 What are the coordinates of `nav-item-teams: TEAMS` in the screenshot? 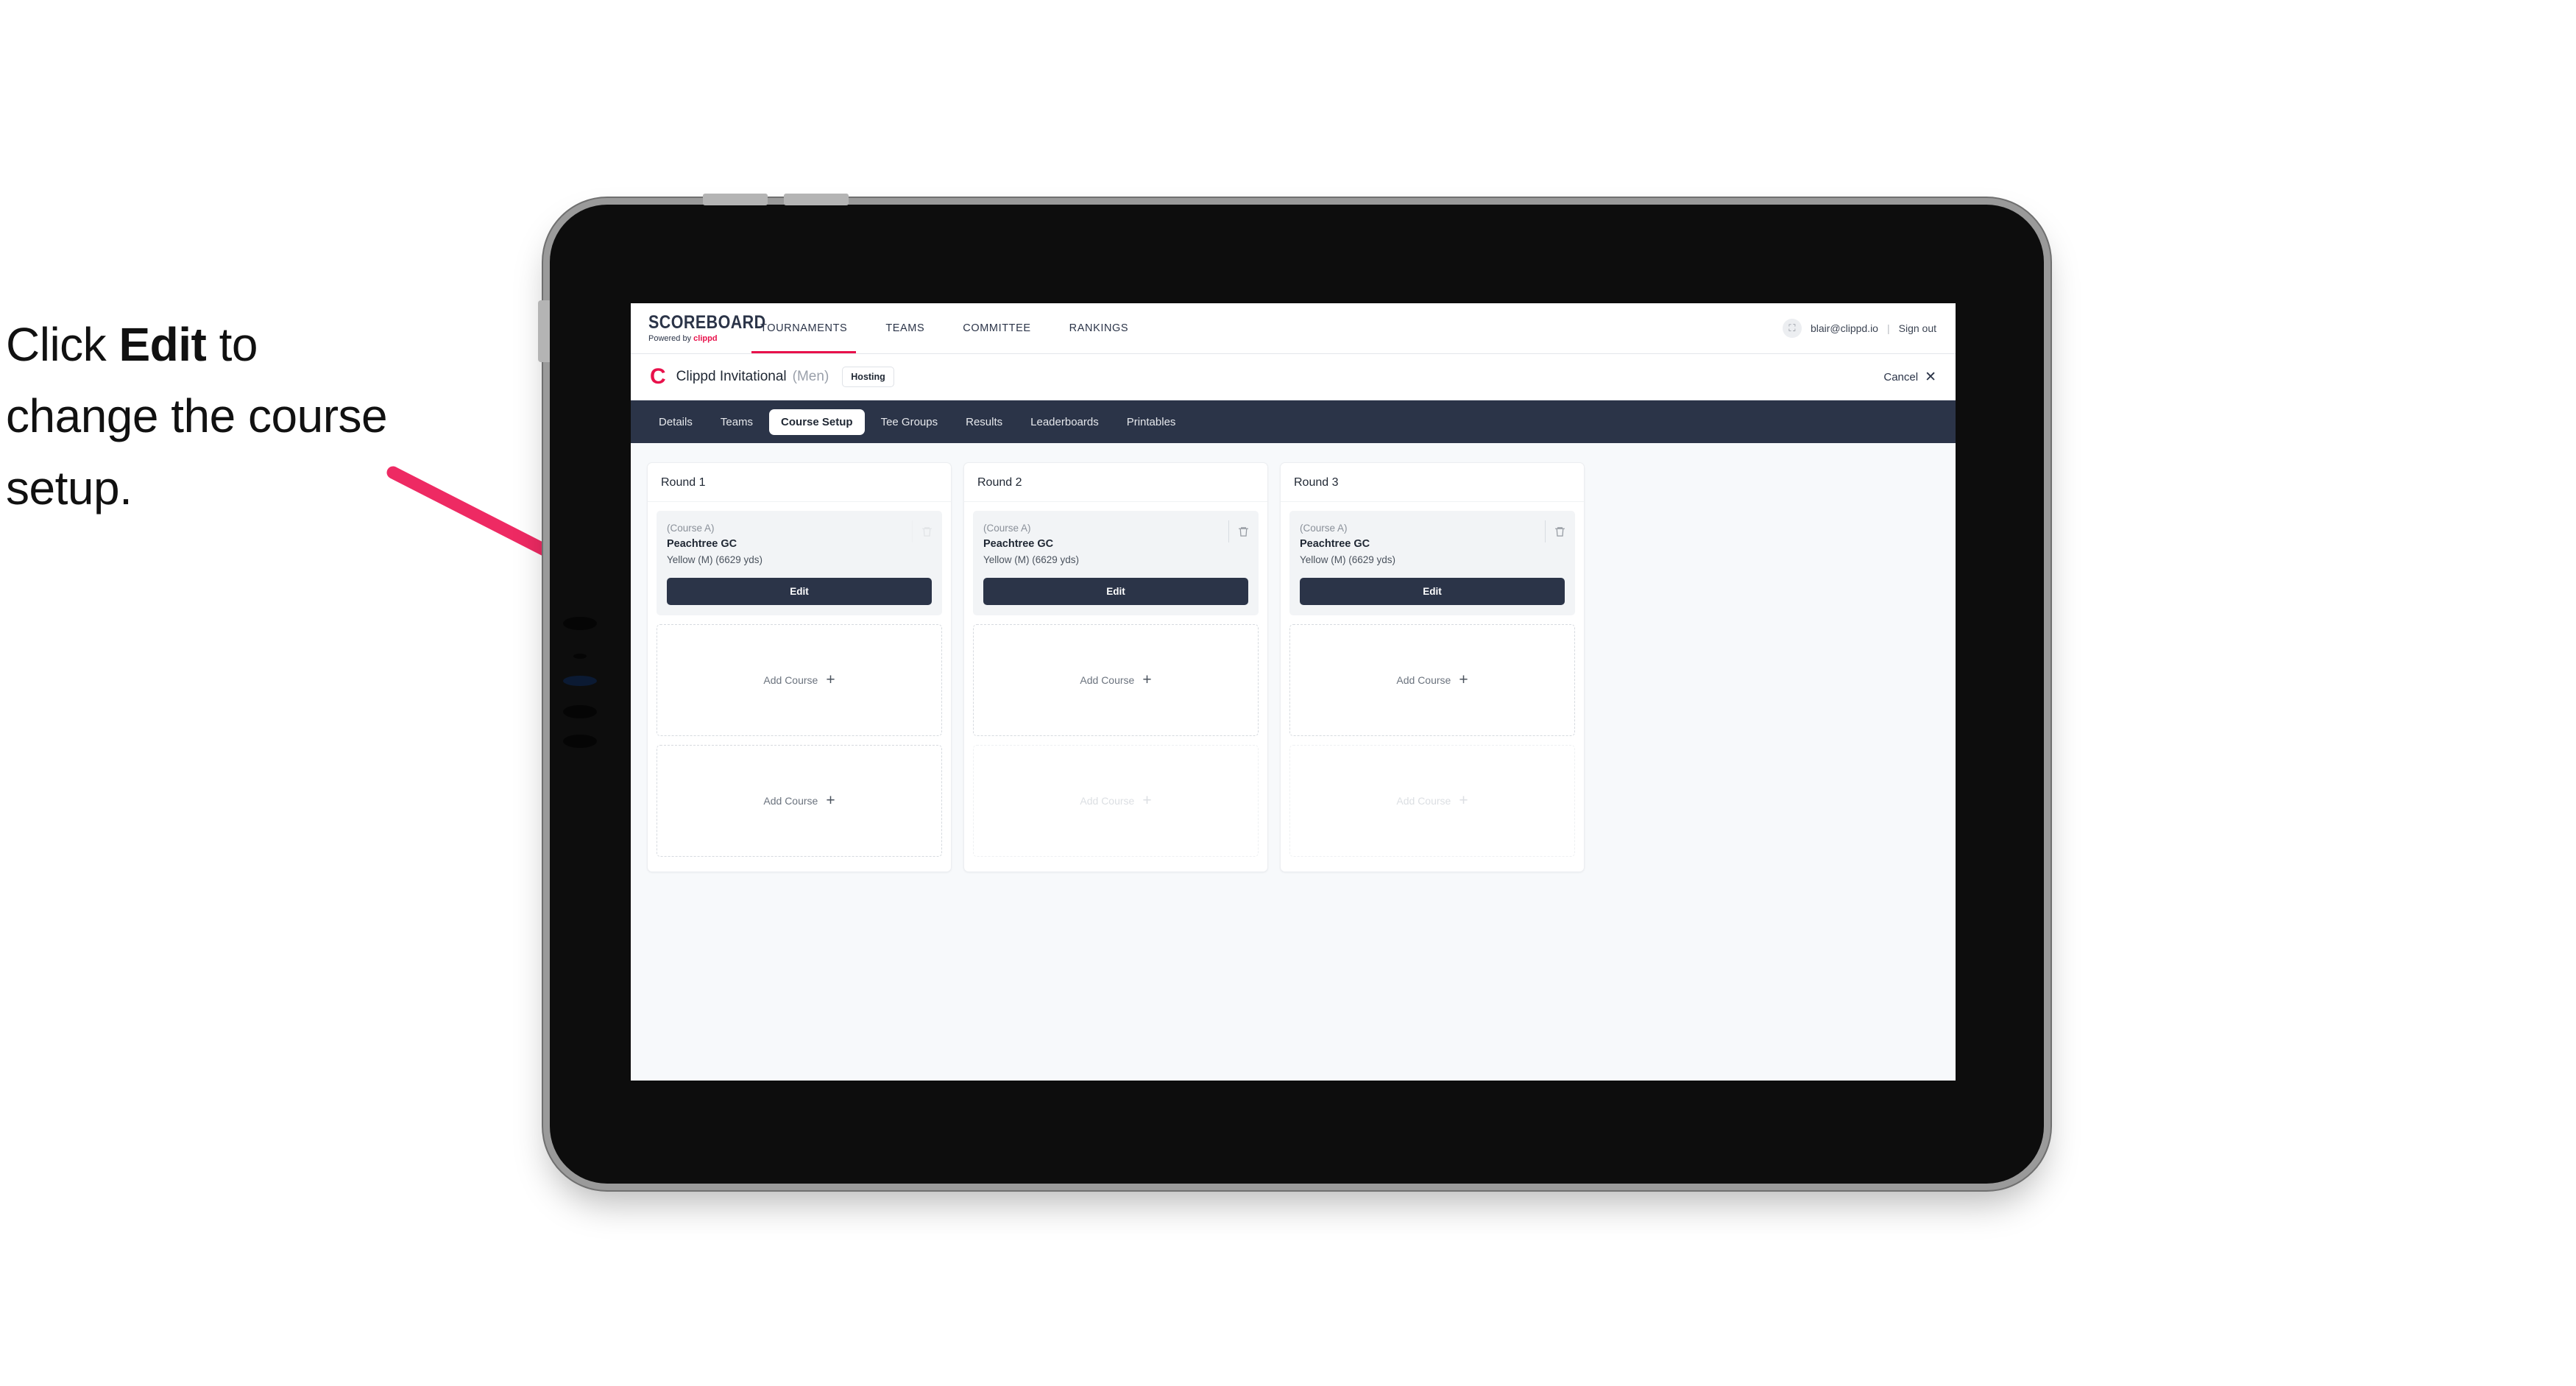 It's located at (905, 328).